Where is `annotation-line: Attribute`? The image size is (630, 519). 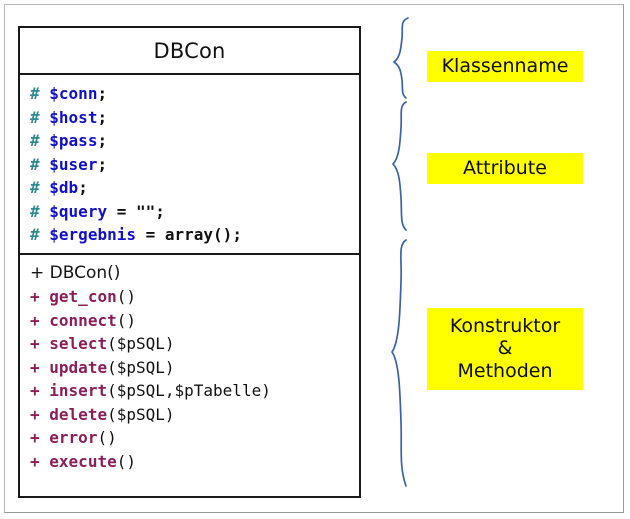 annotation-line: Attribute is located at coordinates (505, 168).